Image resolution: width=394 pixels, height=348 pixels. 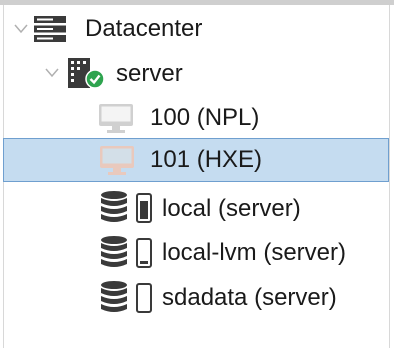 What do you see at coordinates (254, 252) in the screenshot?
I see `tree-label-storage: local-lvm (server)` at bounding box center [254, 252].